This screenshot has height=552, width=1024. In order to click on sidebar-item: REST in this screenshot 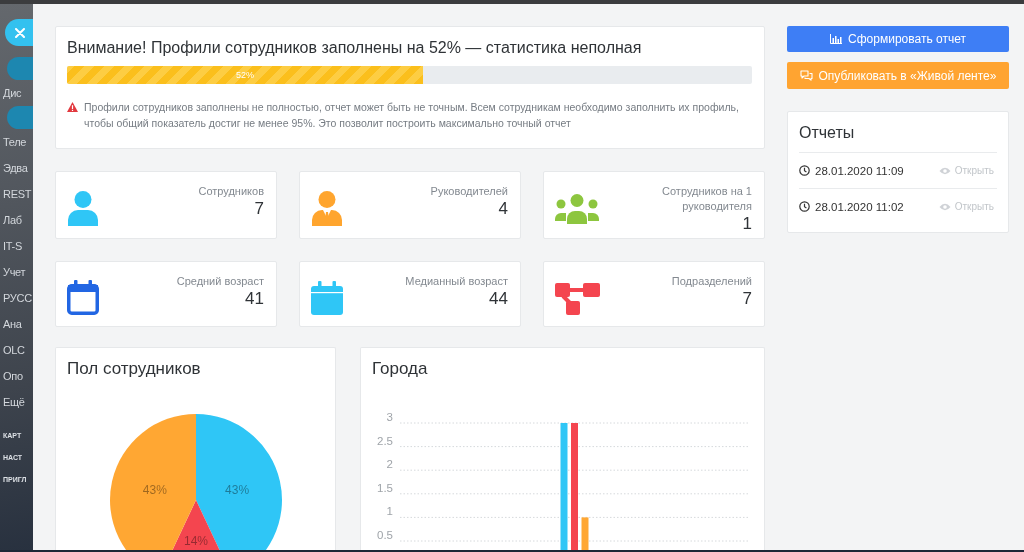, I will do `click(17, 194)`.